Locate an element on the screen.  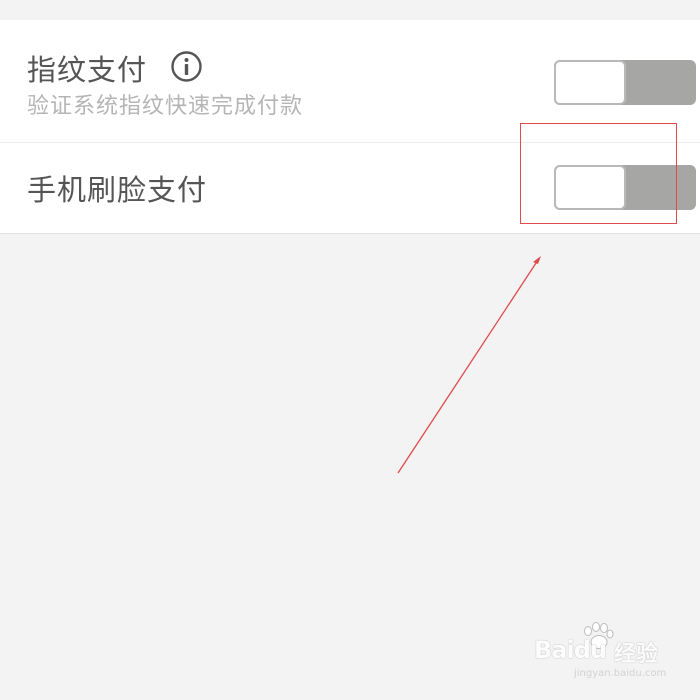
face-payment-title: 手机刷脸支付 is located at coordinates (117, 190).